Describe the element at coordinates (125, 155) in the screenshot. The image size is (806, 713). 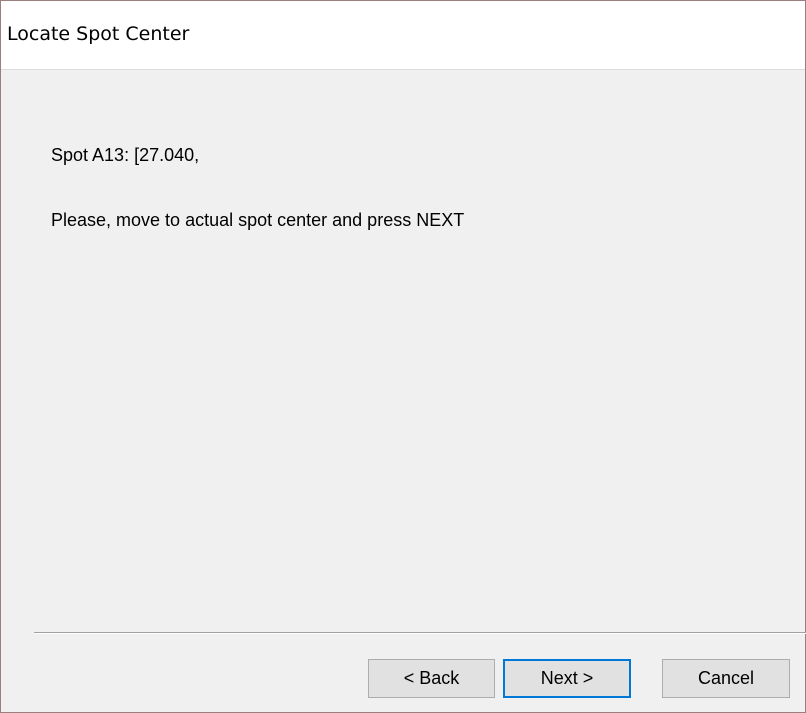
I see `spot-coordinates-label: Spot A13: [27.040,` at that location.